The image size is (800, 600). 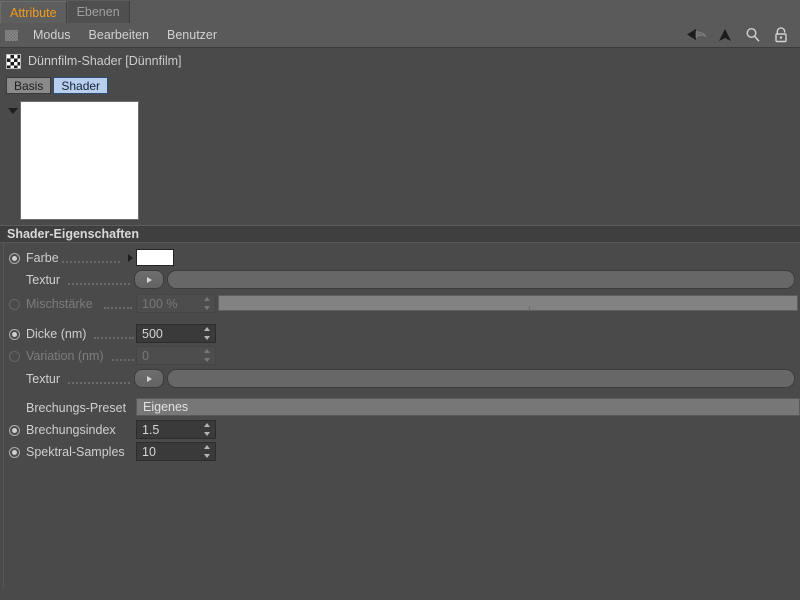 I want to click on row-mischstaerke: Mischstärke 100 %, so click(x=400, y=304).